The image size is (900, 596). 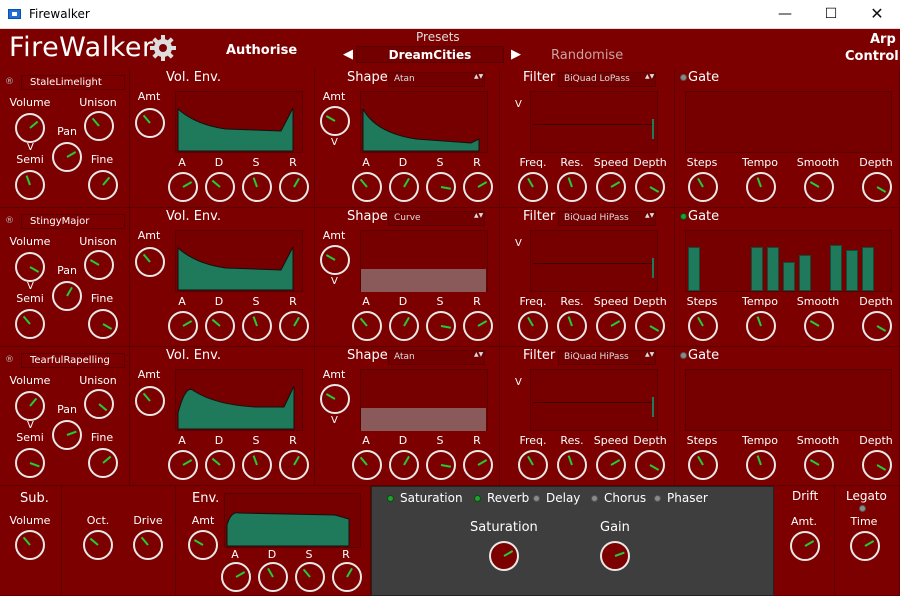 I want to click on gain-knob, so click(x=615, y=556).